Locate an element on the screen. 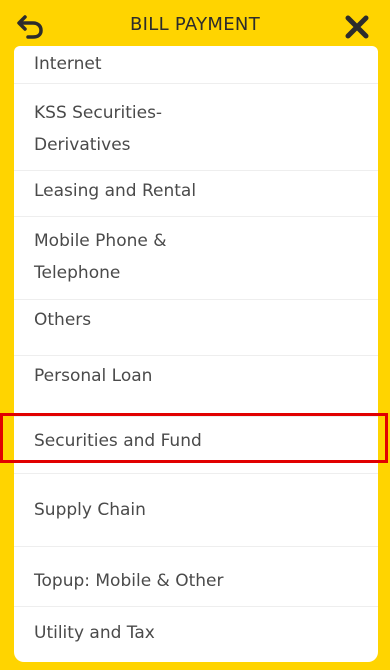 The image size is (390, 670). list-item-label: Supply Chain is located at coordinates (90, 510).